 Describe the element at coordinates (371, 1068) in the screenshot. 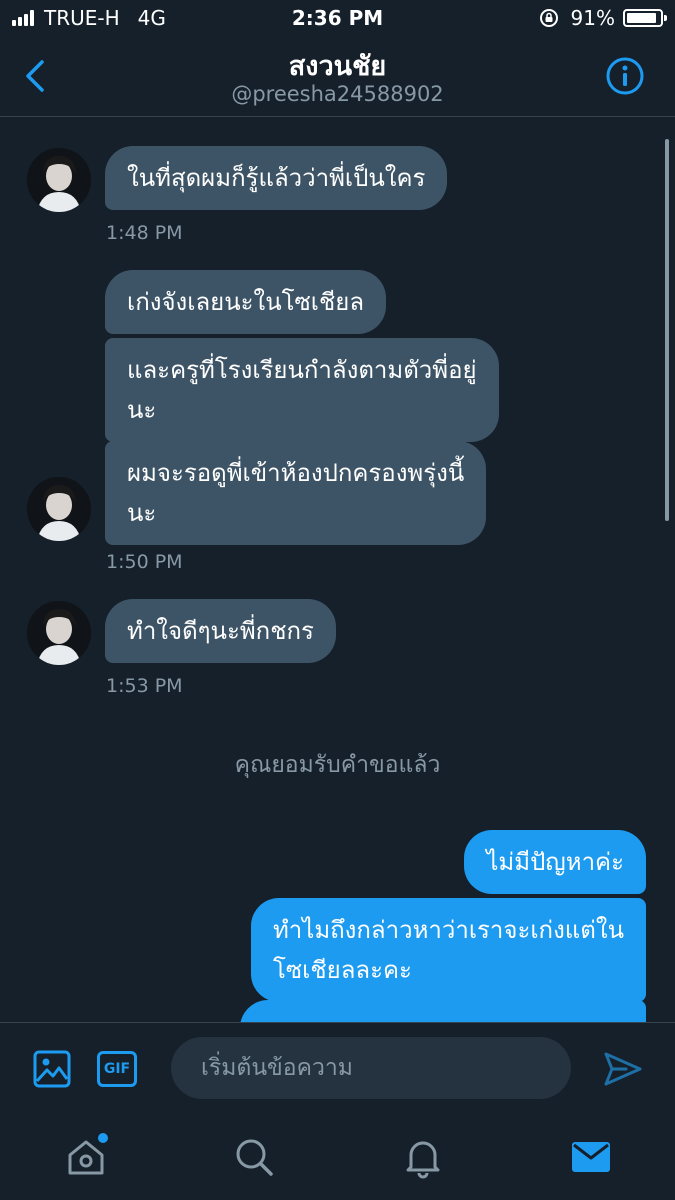

I see `message-input` at that location.